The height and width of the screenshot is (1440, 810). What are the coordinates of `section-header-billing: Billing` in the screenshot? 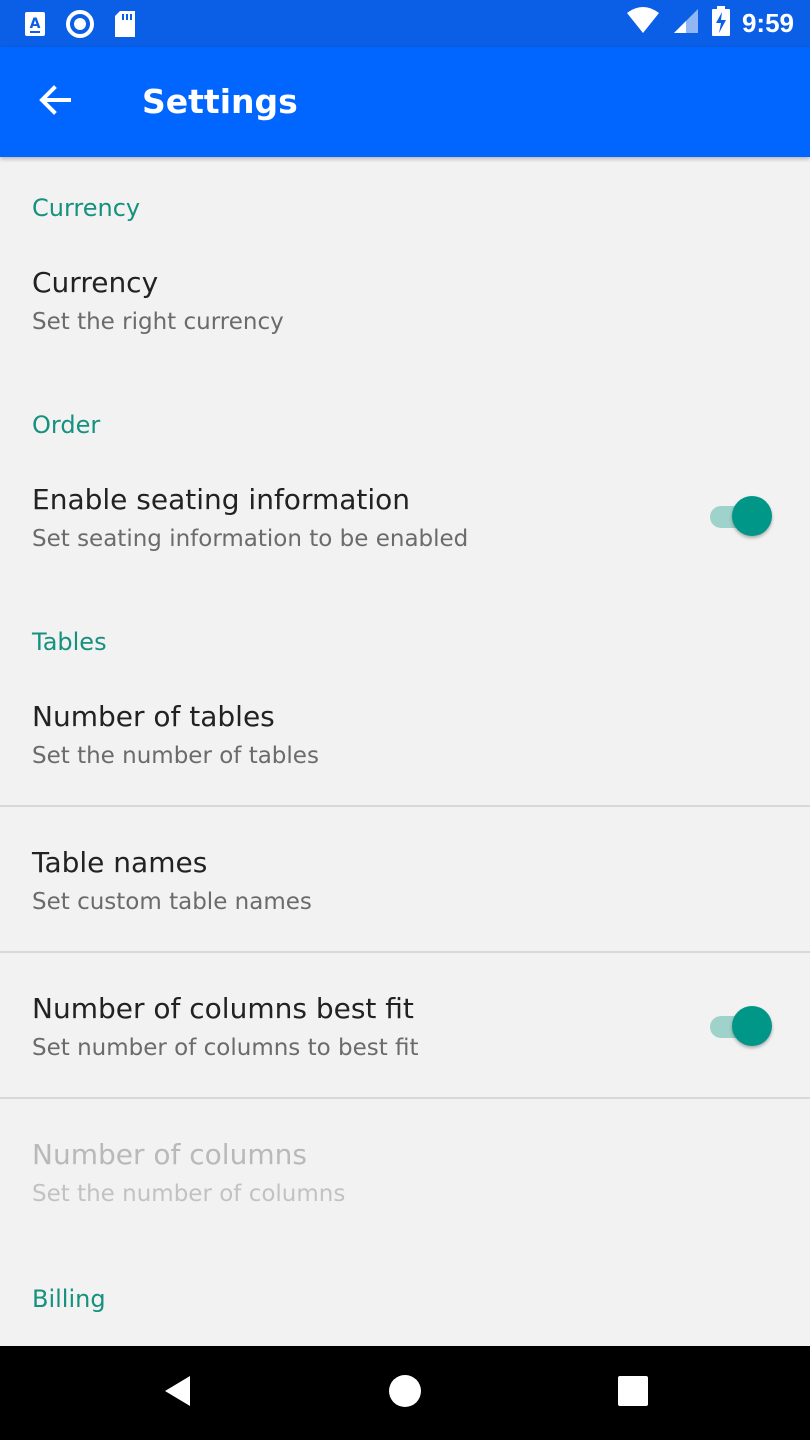 It's located at (69, 1299).